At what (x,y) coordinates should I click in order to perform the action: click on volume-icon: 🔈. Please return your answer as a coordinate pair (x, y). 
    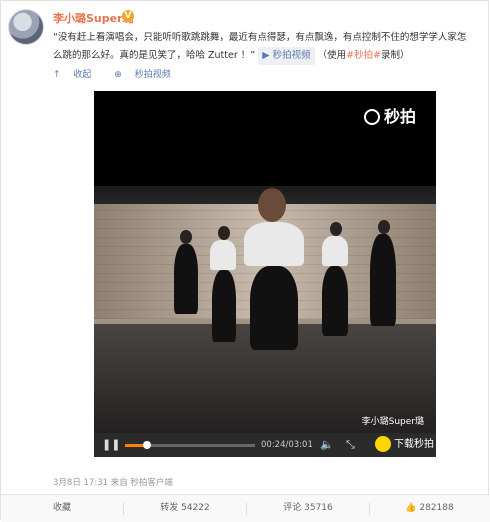
    Looking at the image, I should click on (327, 445).